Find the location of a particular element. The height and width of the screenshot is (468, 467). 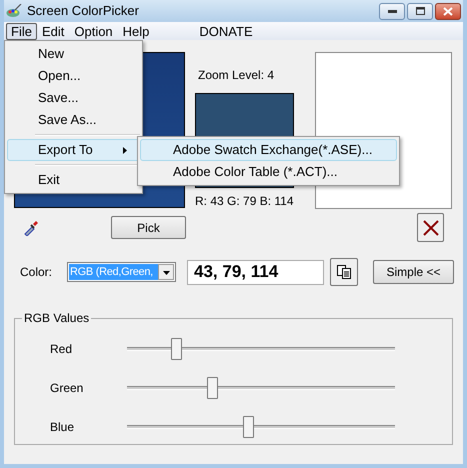

window-title: Screen ColorPicker is located at coordinates (83, 11).